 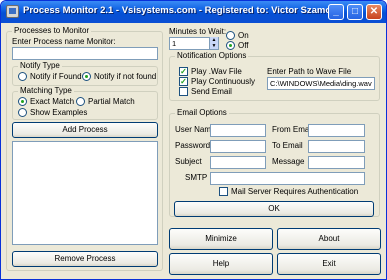 What do you see at coordinates (198, 31) in the screenshot?
I see `minutes-to-wait-label: Minutes to Wait:` at bounding box center [198, 31].